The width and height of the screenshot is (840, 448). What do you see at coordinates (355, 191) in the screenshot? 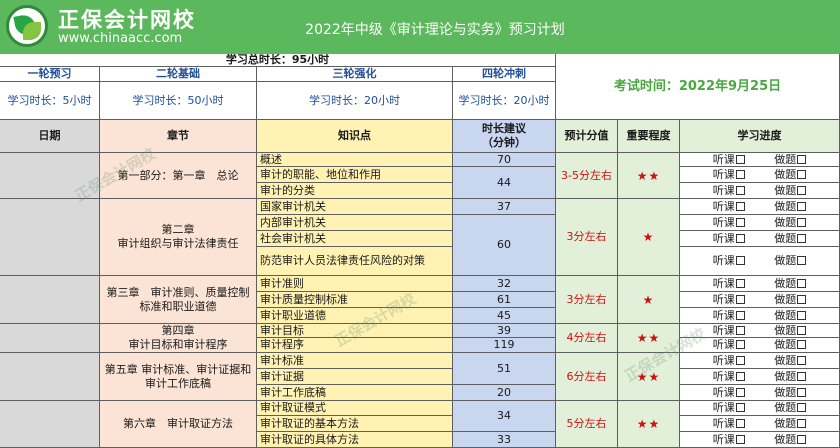
I see `knowledge-point: 审计的分类` at bounding box center [355, 191].